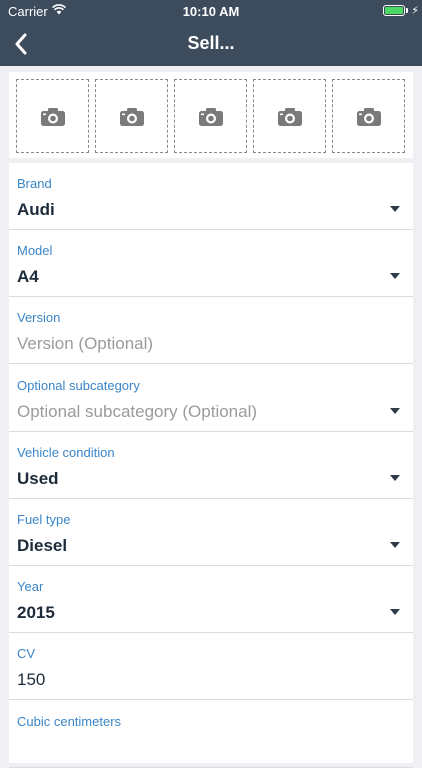 The image size is (422, 768). Describe the element at coordinates (211, 734) in the screenshot. I see `field-cubic-centimeters: Cubic centimeters` at that location.